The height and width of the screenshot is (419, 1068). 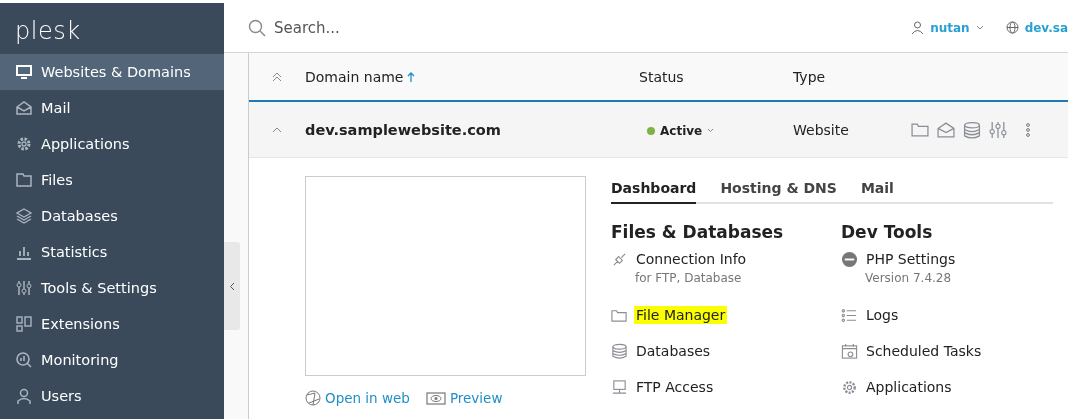 What do you see at coordinates (877, 190) in the screenshot?
I see `tab: Mail` at bounding box center [877, 190].